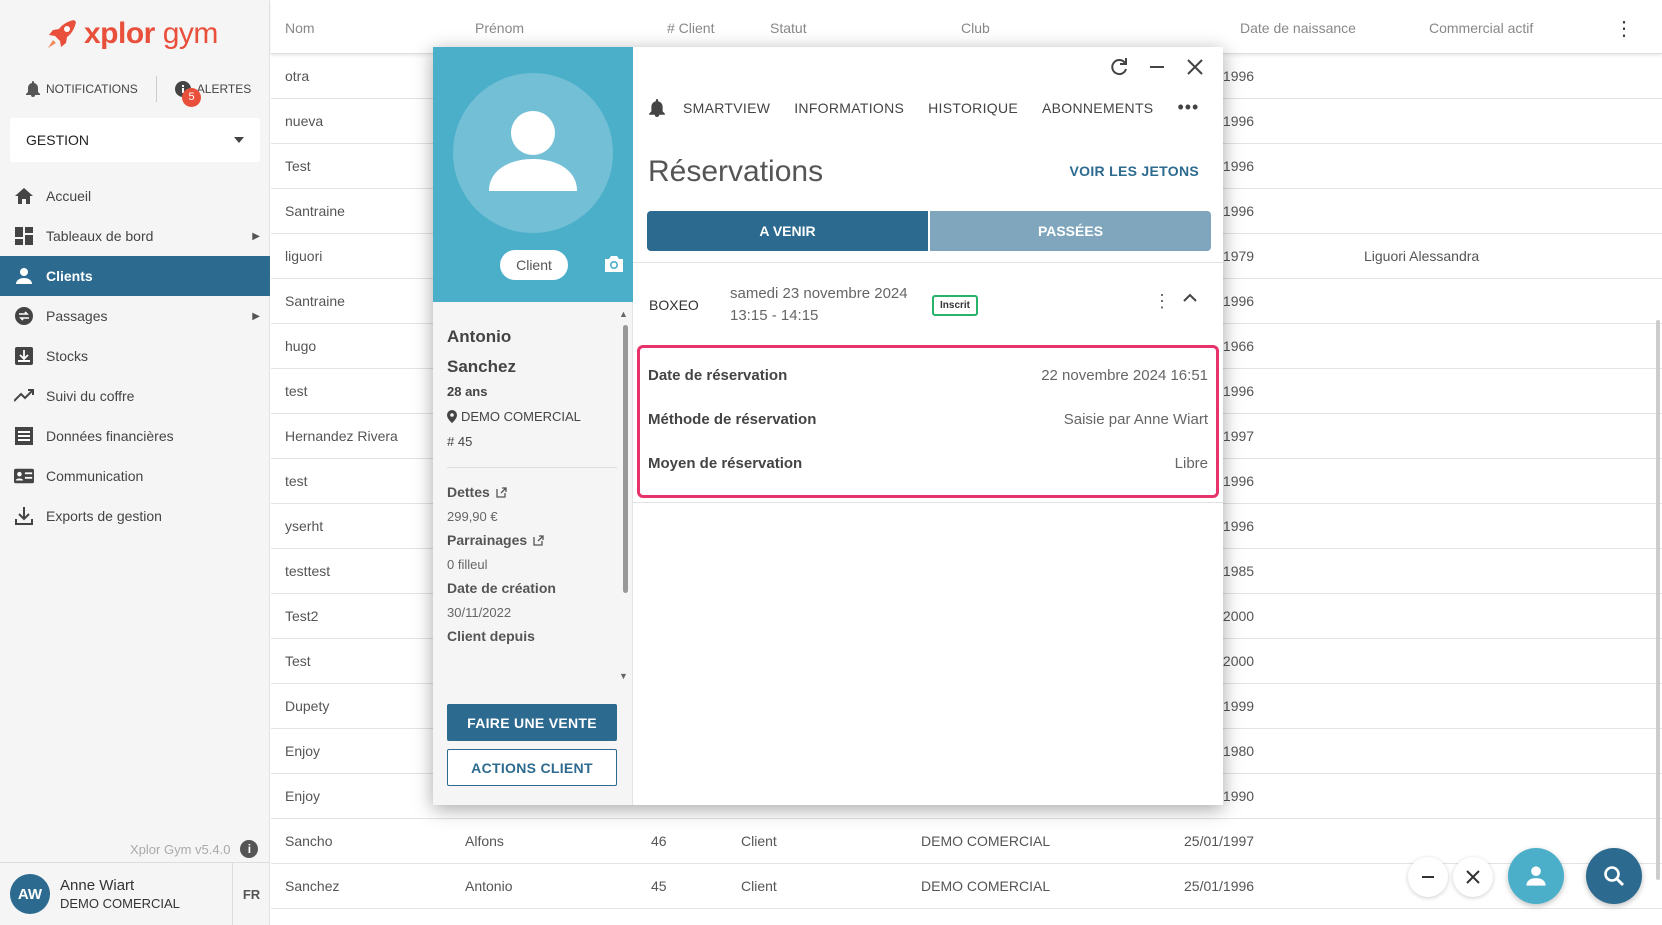 Image resolution: width=1662 pixels, height=925 pixels. I want to click on debts-label: Dettes, so click(468, 492).